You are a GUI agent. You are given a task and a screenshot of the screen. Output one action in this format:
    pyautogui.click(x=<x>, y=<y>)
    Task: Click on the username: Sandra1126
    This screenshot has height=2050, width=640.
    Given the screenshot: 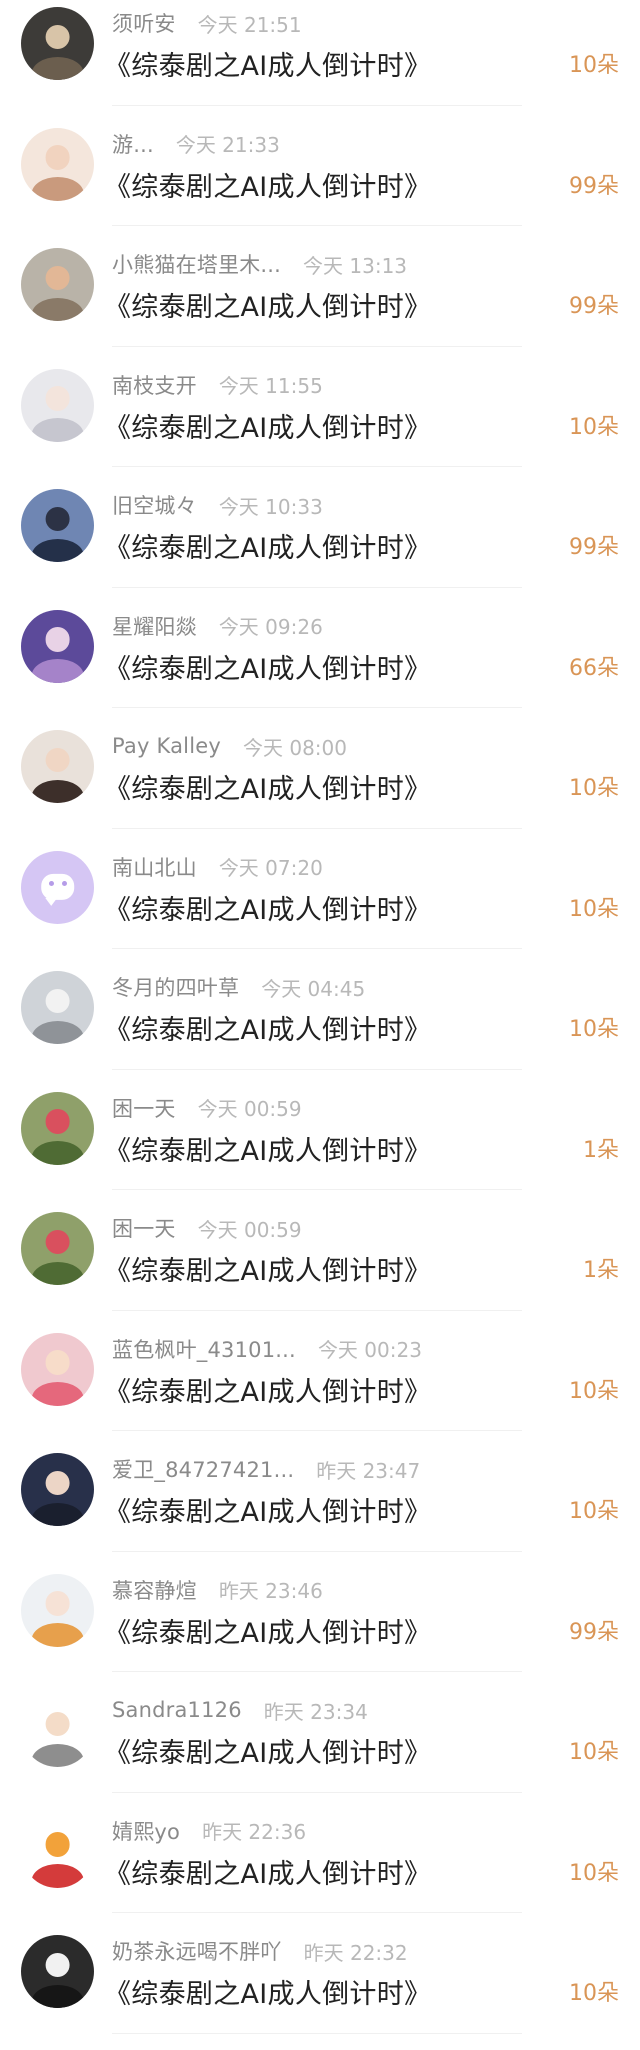 What is the action you would take?
    pyautogui.click(x=177, y=1710)
    